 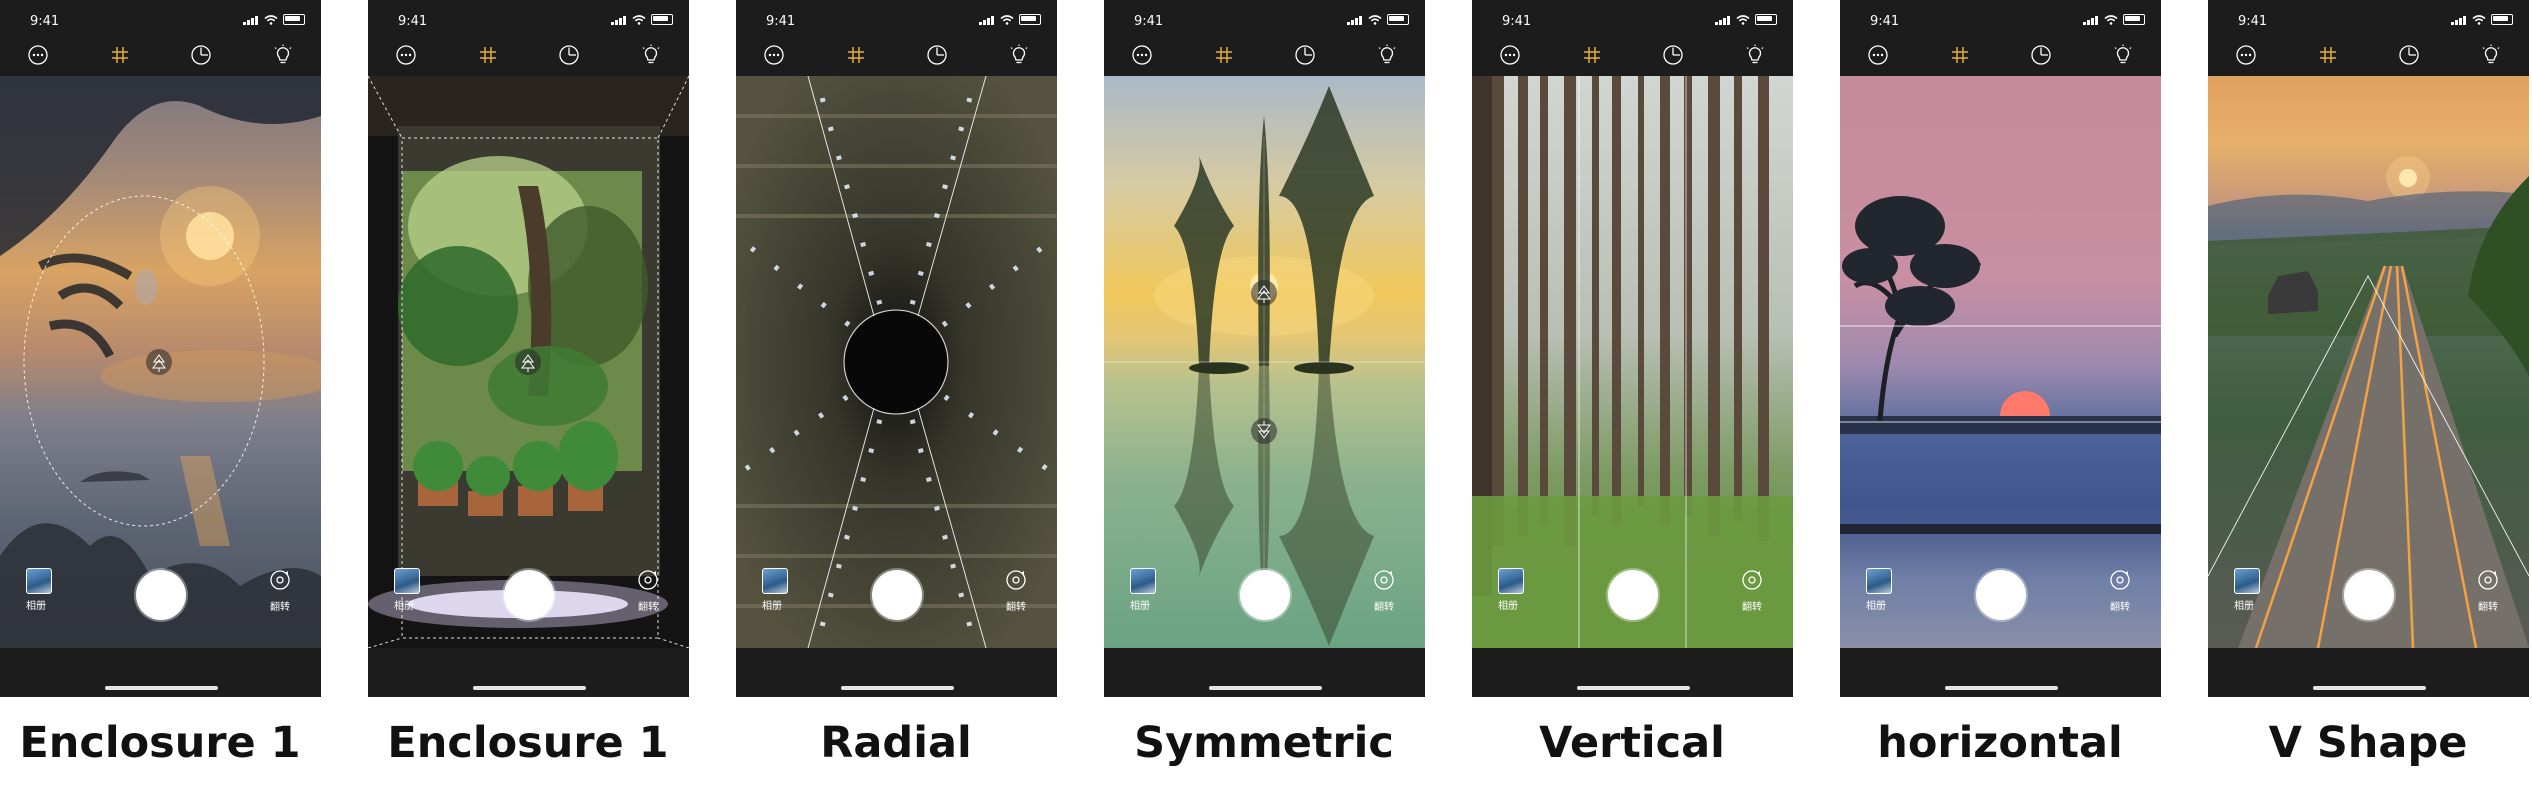 I want to click on screen-caption: horizontal, so click(x=2000, y=743).